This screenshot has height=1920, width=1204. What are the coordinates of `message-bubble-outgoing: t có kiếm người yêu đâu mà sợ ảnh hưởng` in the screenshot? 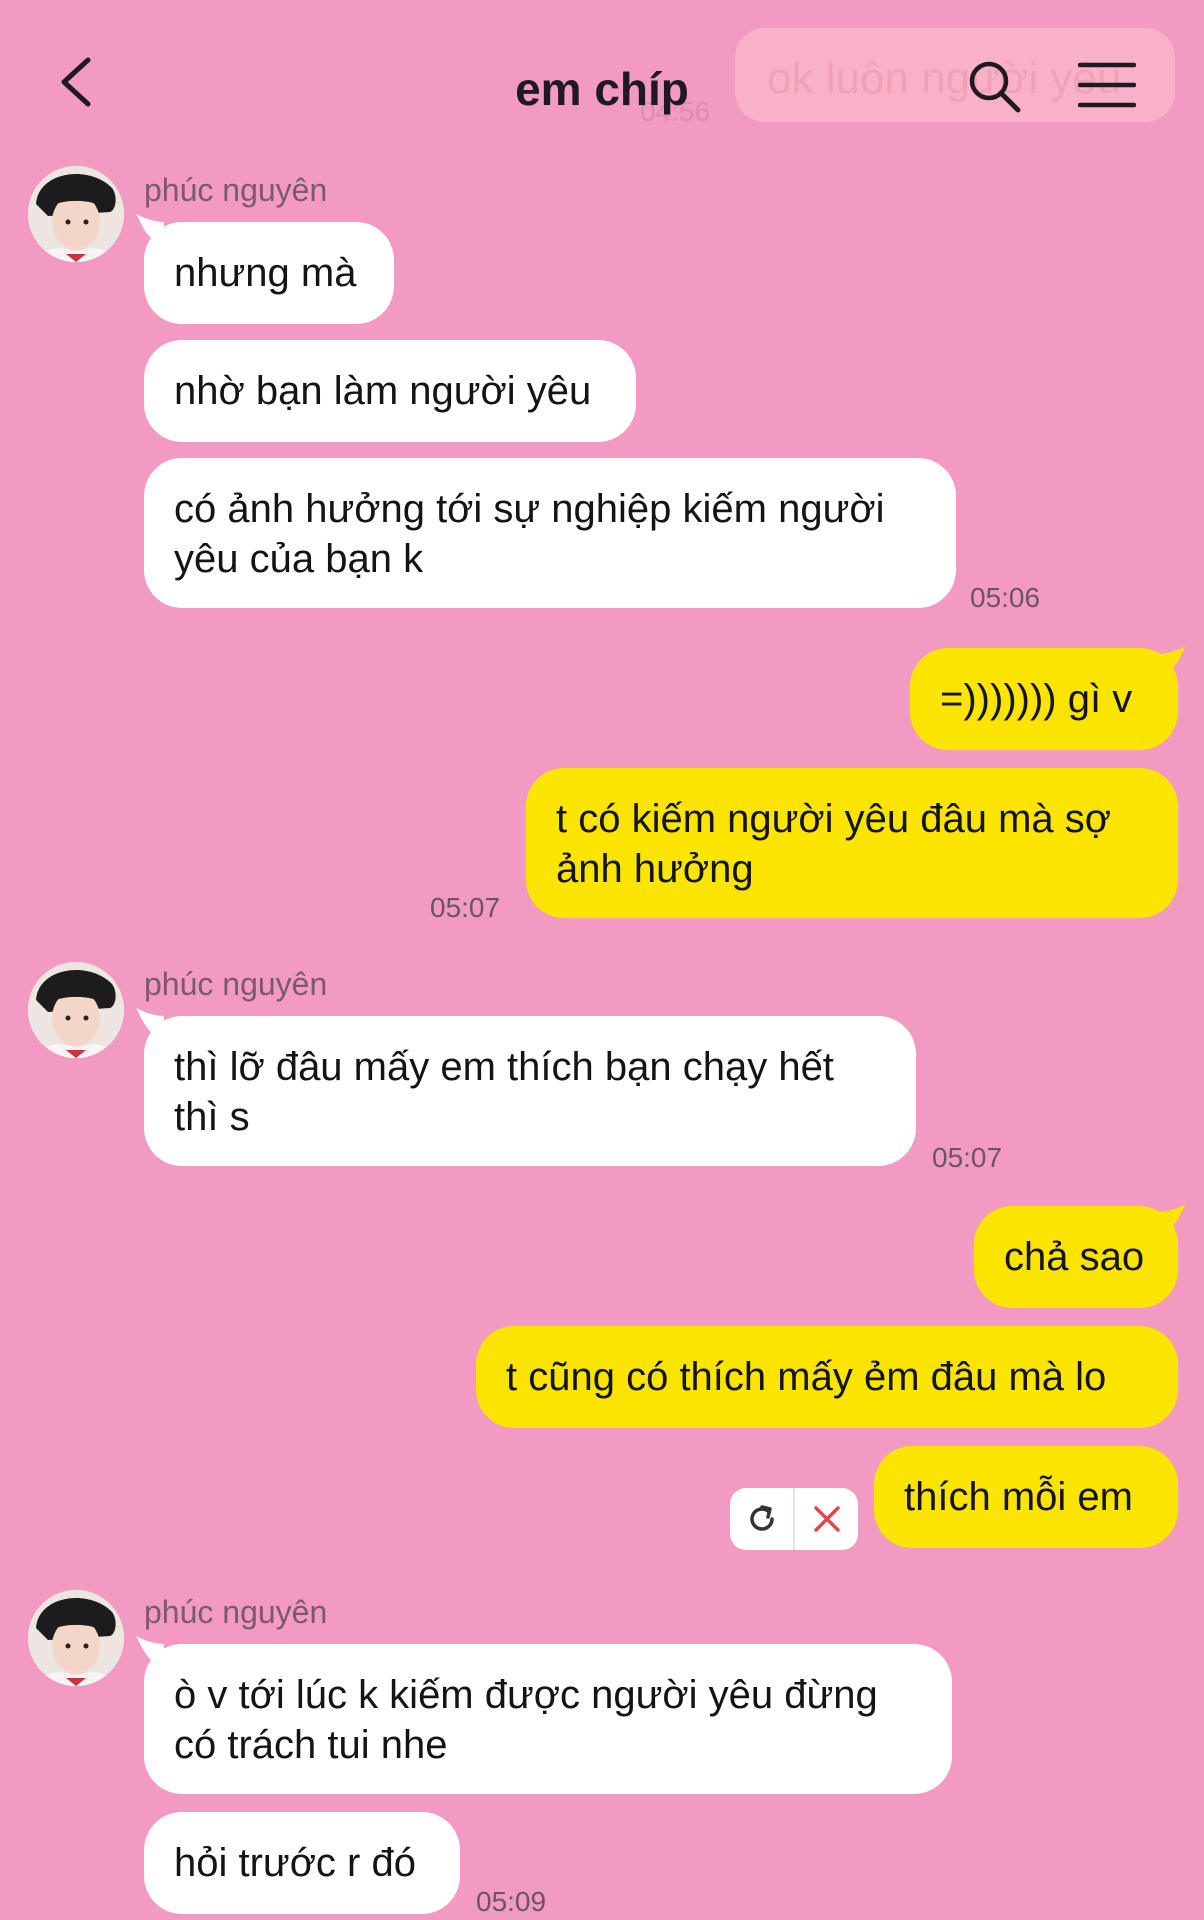 It's located at (852, 843).